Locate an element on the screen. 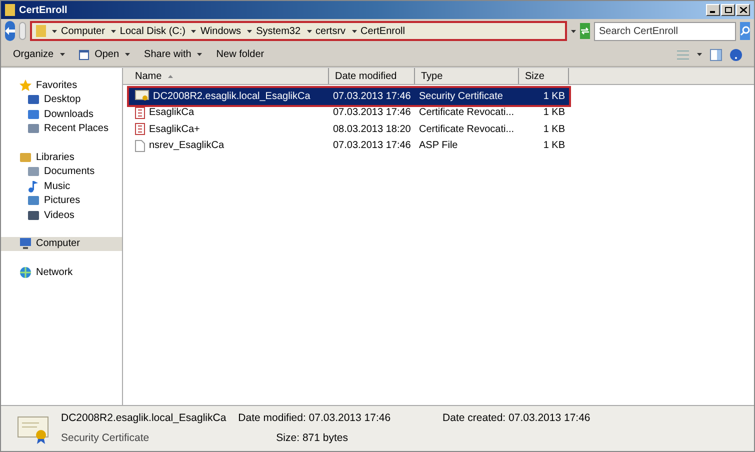  window-title: CertEnroll is located at coordinates (43, 11).